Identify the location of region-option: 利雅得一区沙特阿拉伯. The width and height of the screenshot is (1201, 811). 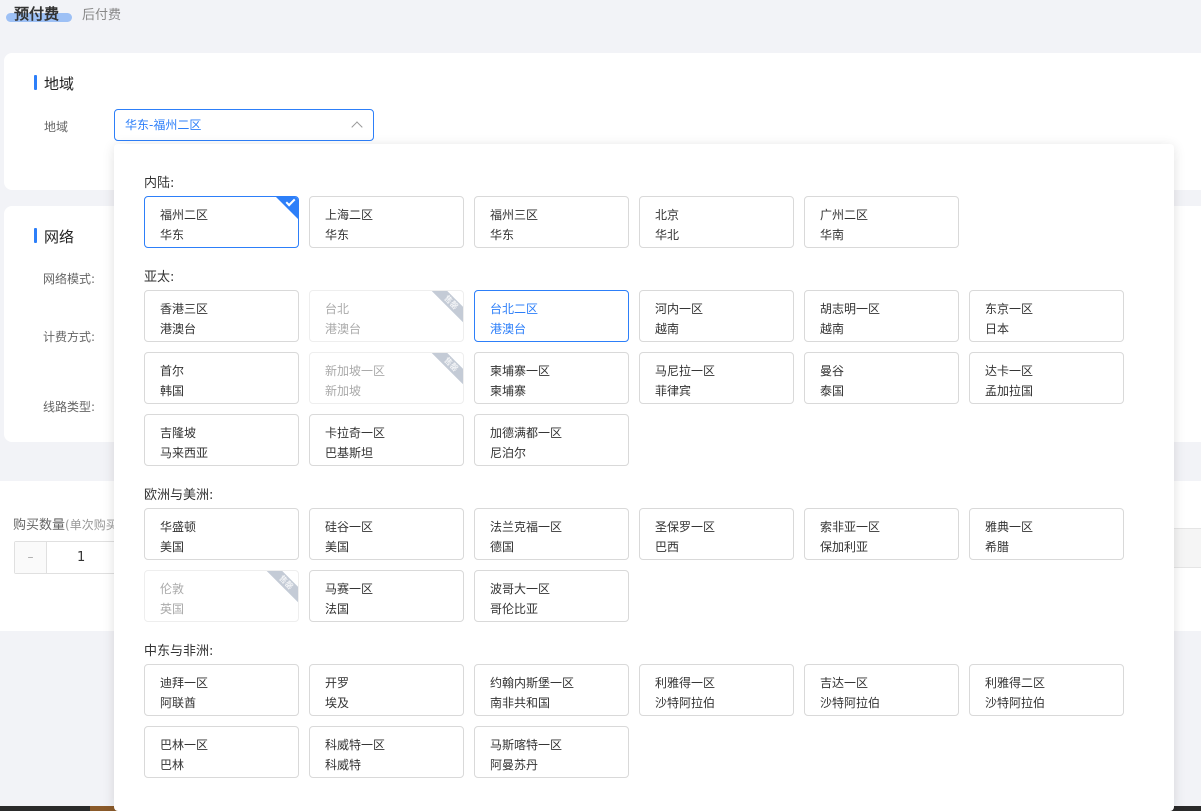
(716, 690).